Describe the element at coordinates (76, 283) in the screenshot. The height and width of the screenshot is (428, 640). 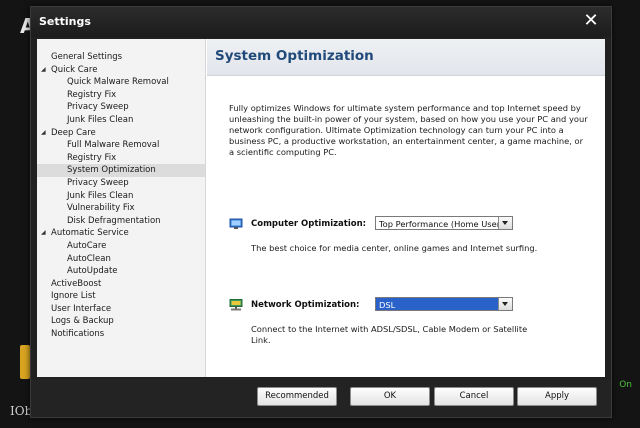
I see `sidebar-item-label: ActiveBoost` at that location.